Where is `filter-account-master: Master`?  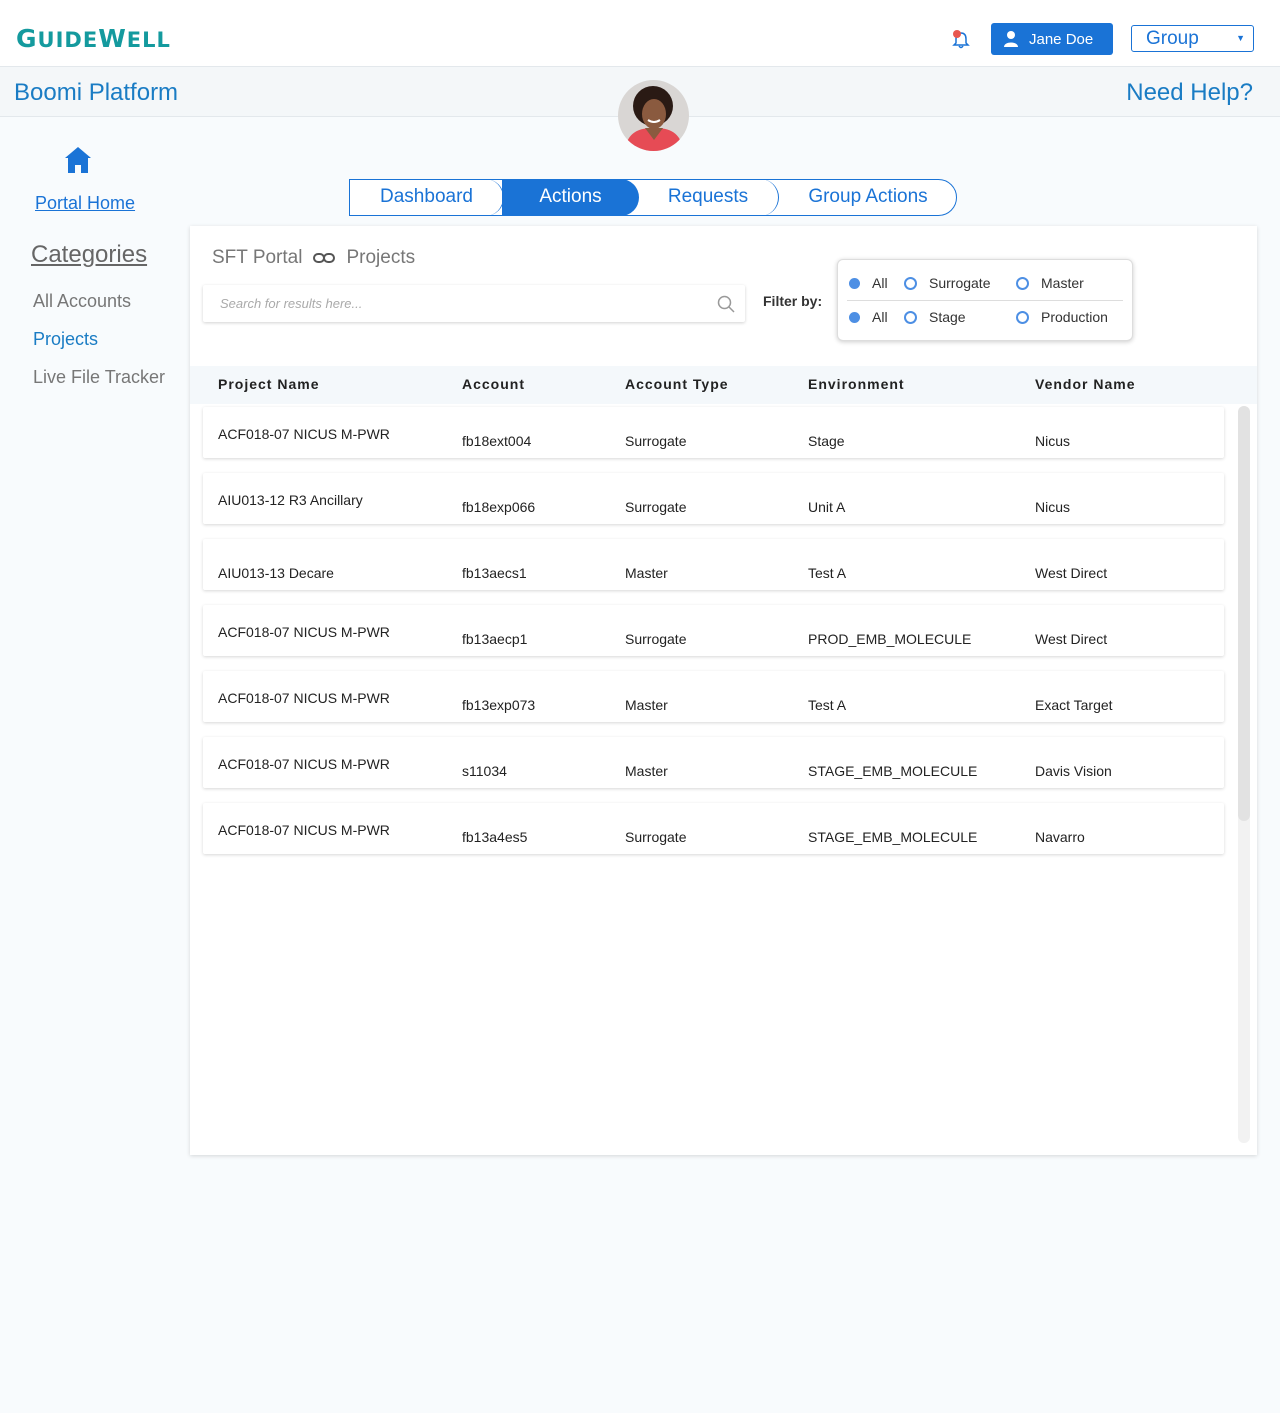
filter-account-master: Master is located at coordinates (1050, 283).